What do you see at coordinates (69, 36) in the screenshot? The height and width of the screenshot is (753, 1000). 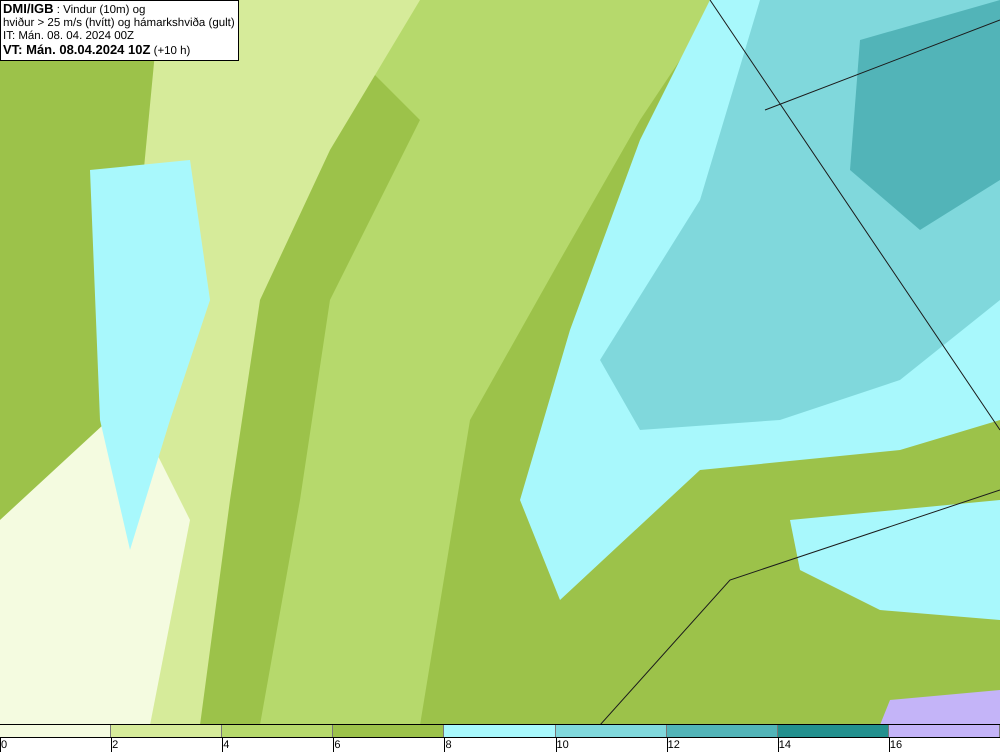 I see `map-info-text: IT: Mán. 08. 04. 2024 00Z` at bounding box center [69, 36].